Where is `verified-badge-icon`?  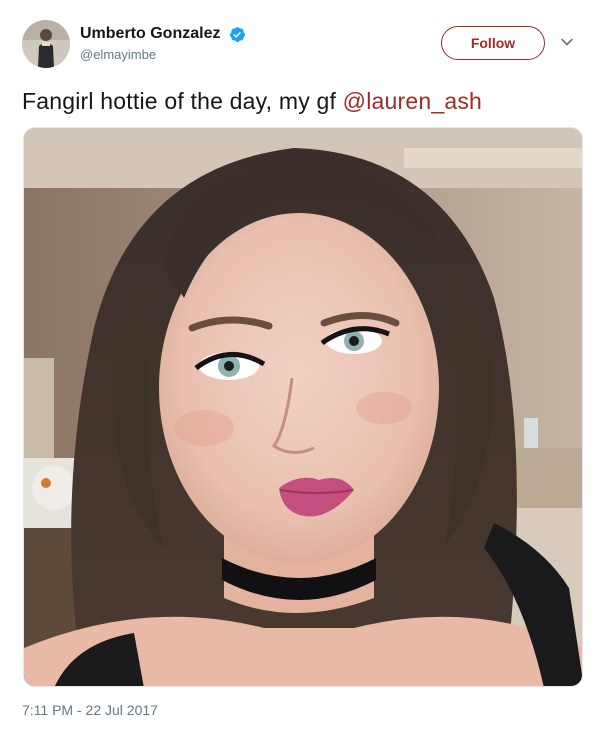
verified-badge-icon is located at coordinates (237, 34).